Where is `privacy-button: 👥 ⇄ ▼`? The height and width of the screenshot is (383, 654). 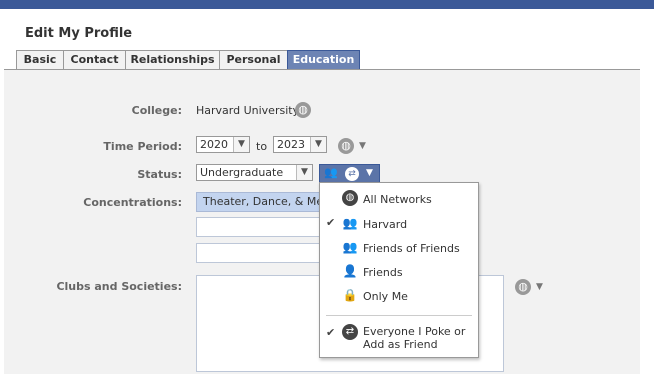 privacy-button: 👥 ⇄ ▼ is located at coordinates (349, 173).